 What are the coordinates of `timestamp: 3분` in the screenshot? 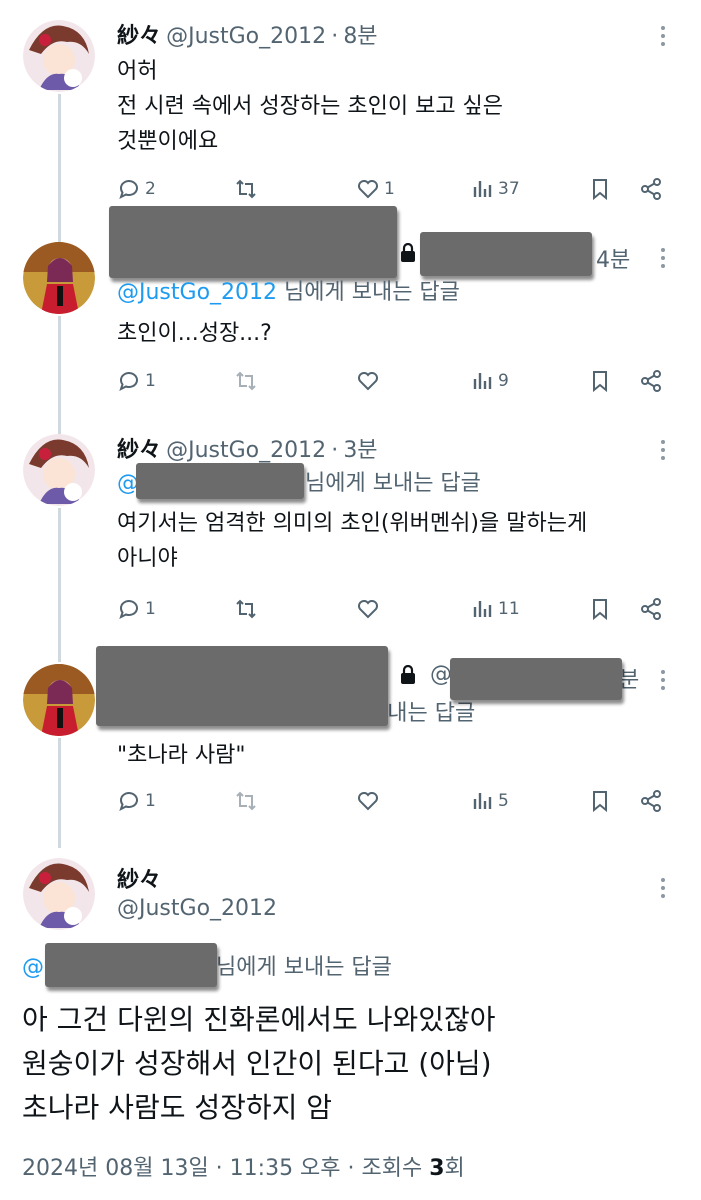 It's located at (360, 450).